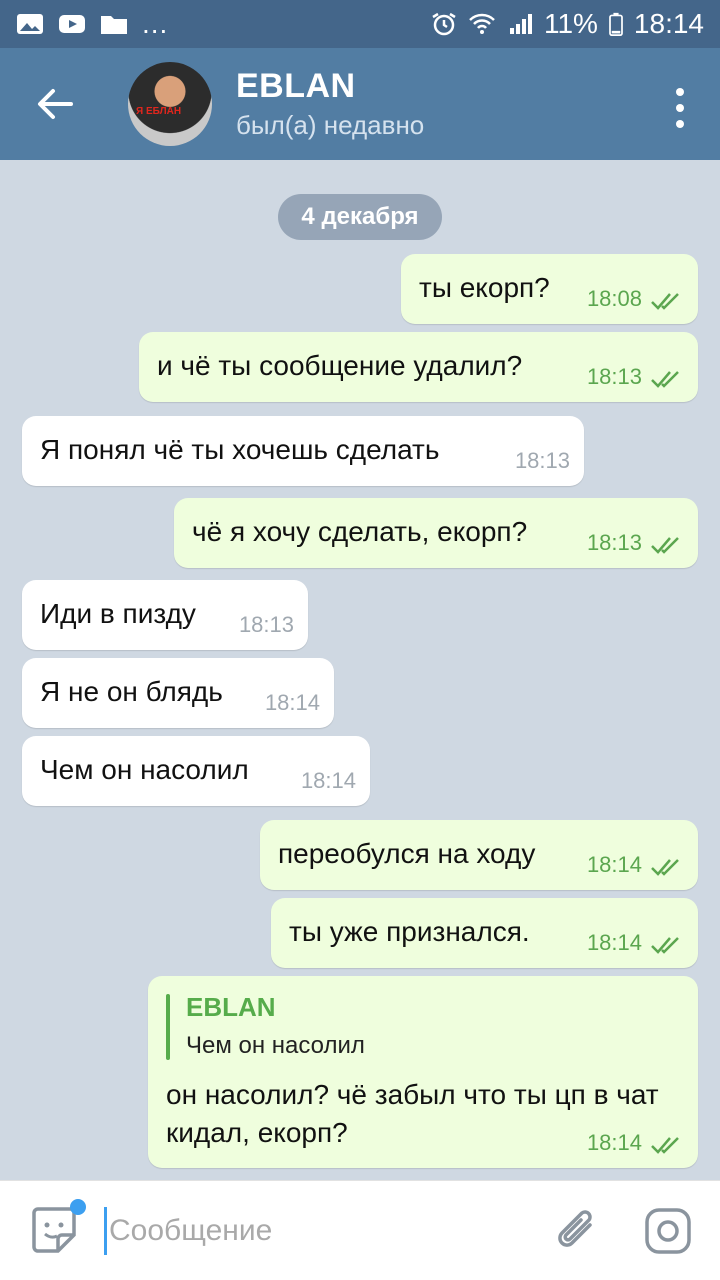 The width and height of the screenshot is (720, 1280). Describe the element at coordinates (114, 25) in the screenshot. I see `folder-icon` at that location.